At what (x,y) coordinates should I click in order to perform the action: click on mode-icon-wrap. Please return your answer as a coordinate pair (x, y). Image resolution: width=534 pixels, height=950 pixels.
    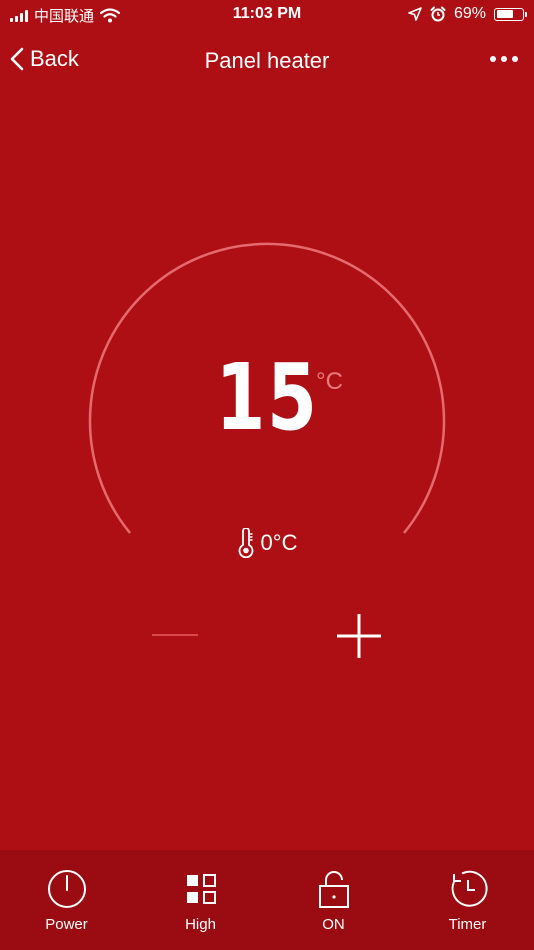
    Looking at the image, I should click on (201, 889).